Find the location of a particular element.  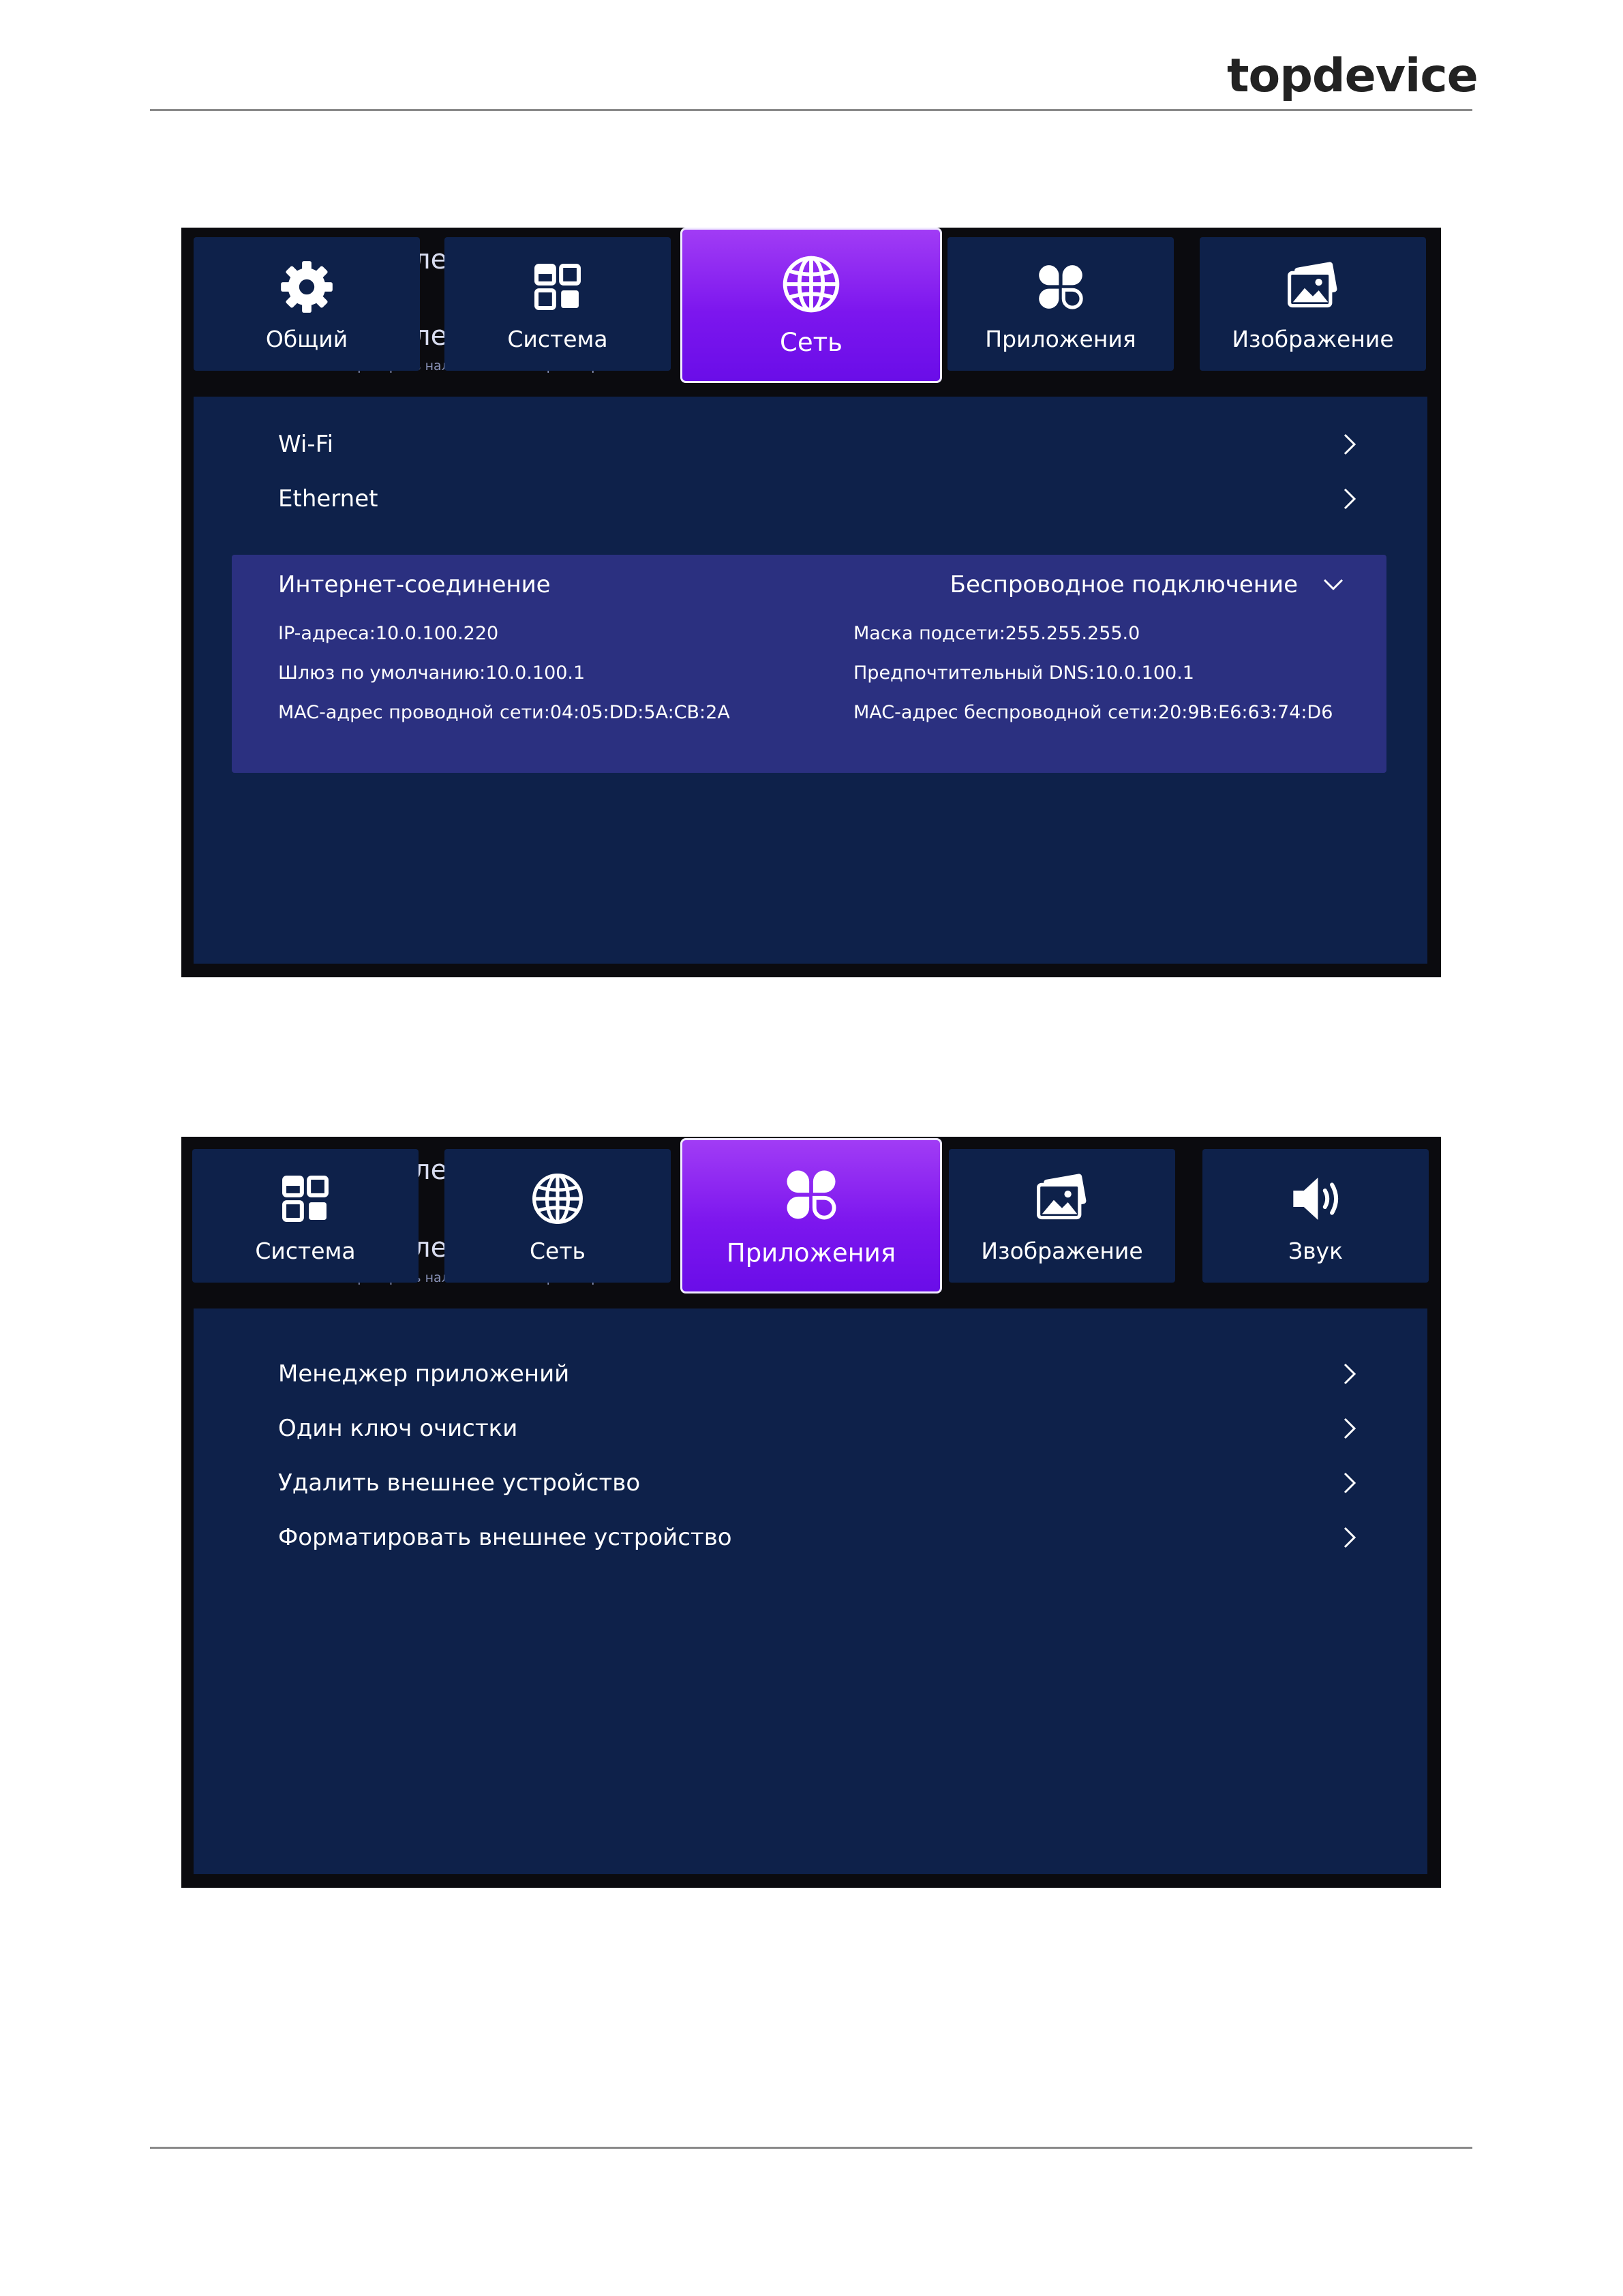

chevron-down-icon is located at coordinates (1334, 585).